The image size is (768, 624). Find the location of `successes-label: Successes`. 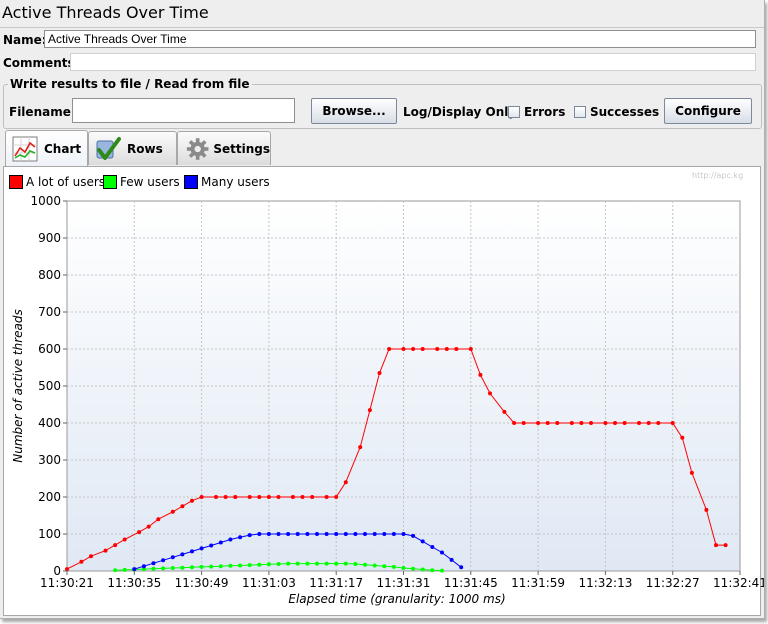

successes-label: Successes is located at coordinates (625, 112).